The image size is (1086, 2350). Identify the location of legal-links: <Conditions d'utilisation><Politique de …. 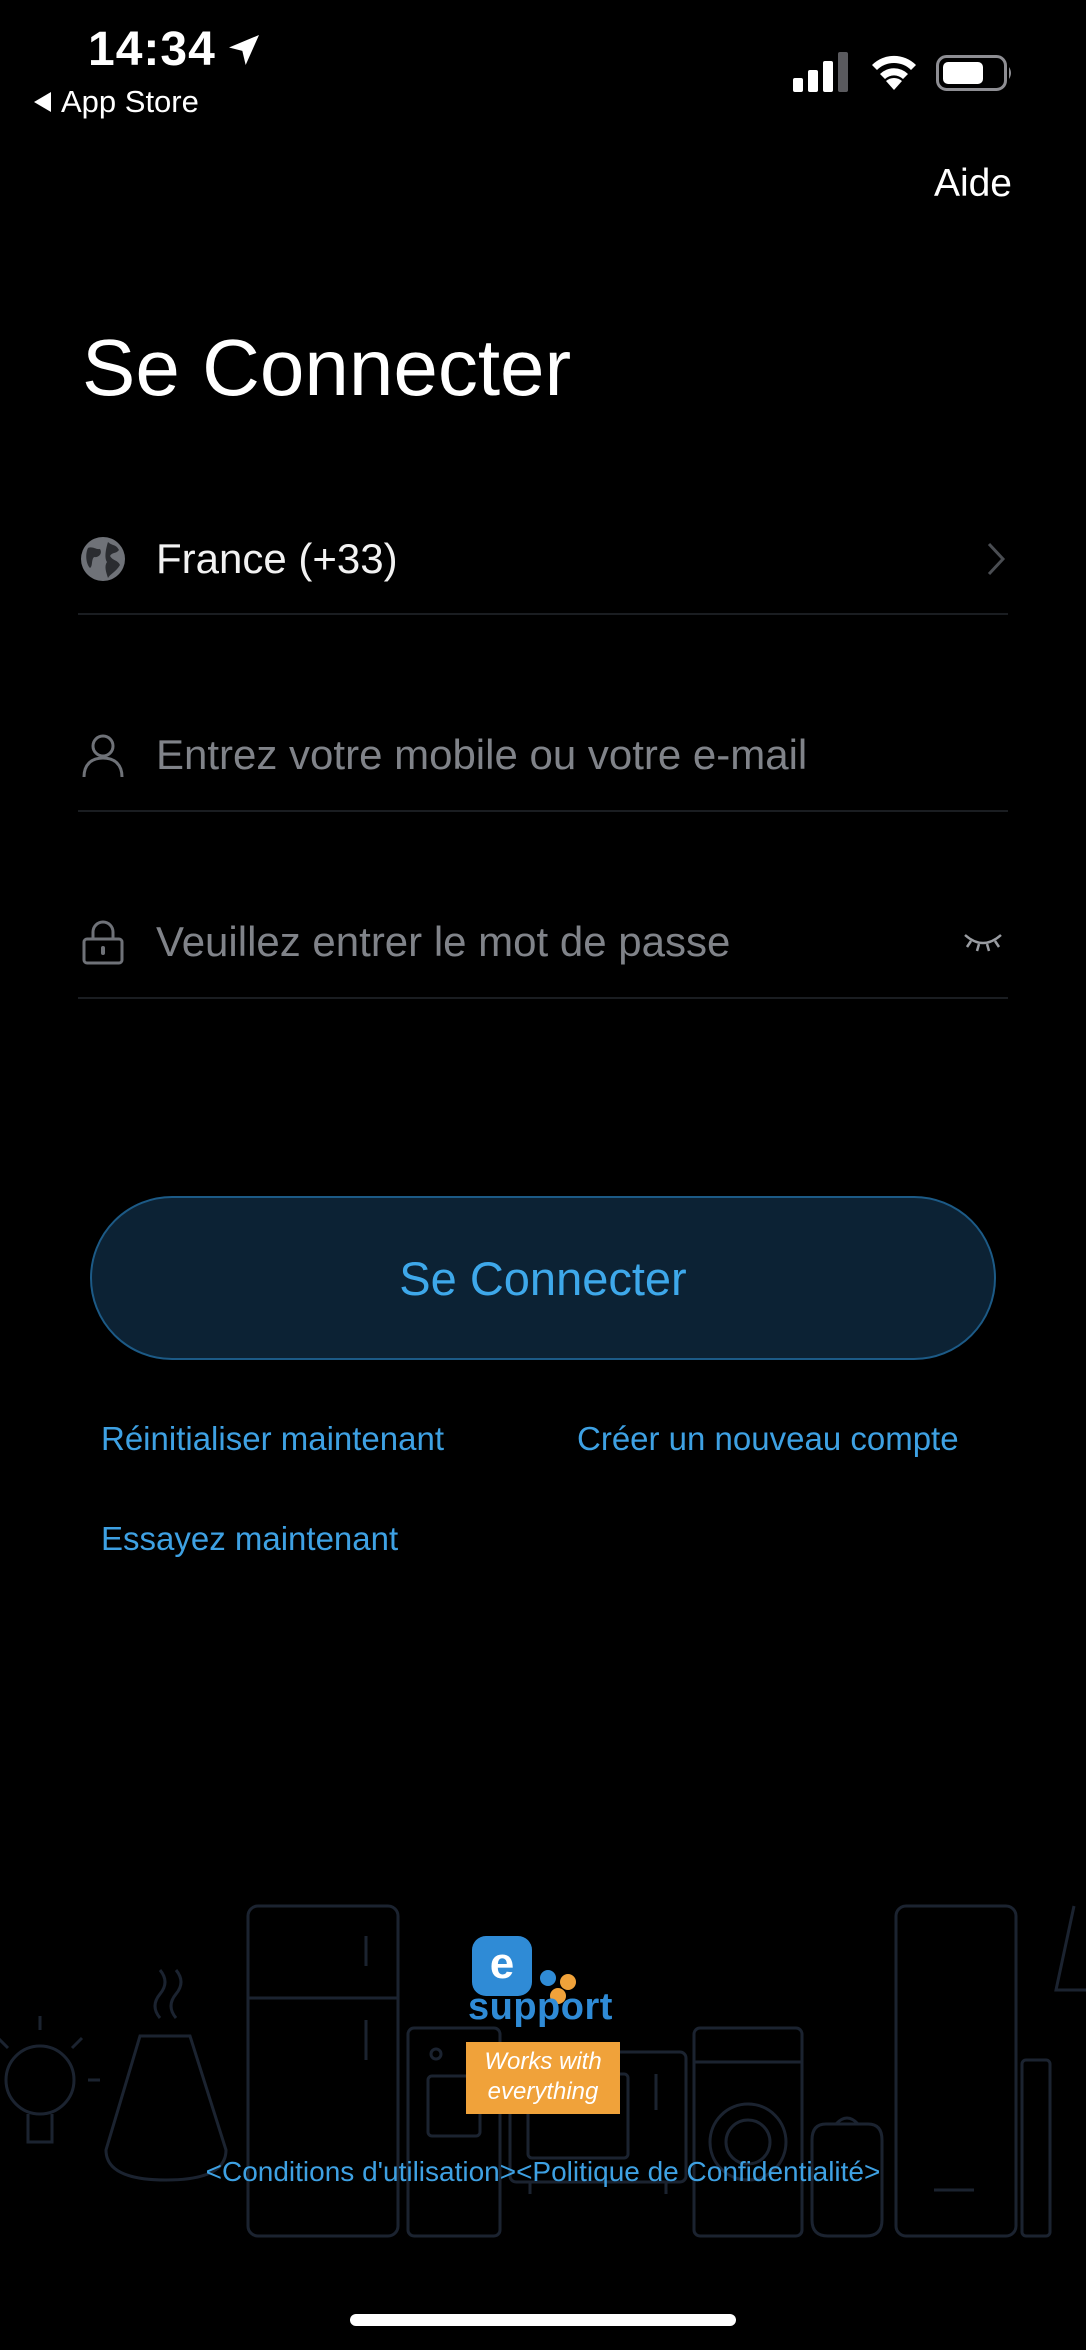
(543, 2172).